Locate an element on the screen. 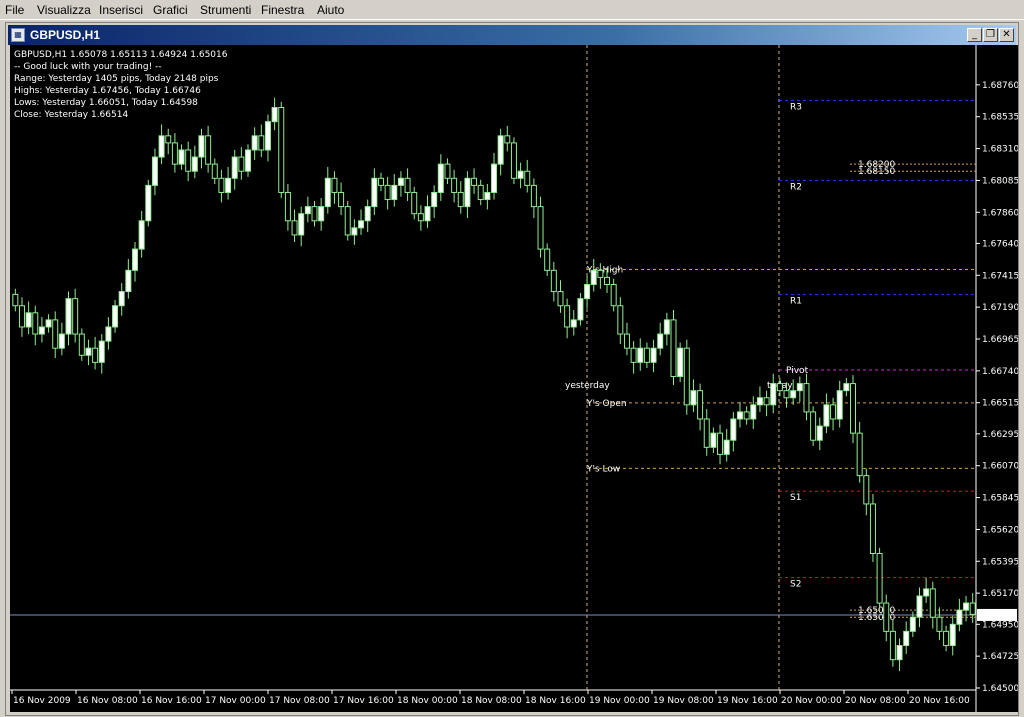  x-tick-label: 19 Nov 08:00 is located at coordinates (683, 701).